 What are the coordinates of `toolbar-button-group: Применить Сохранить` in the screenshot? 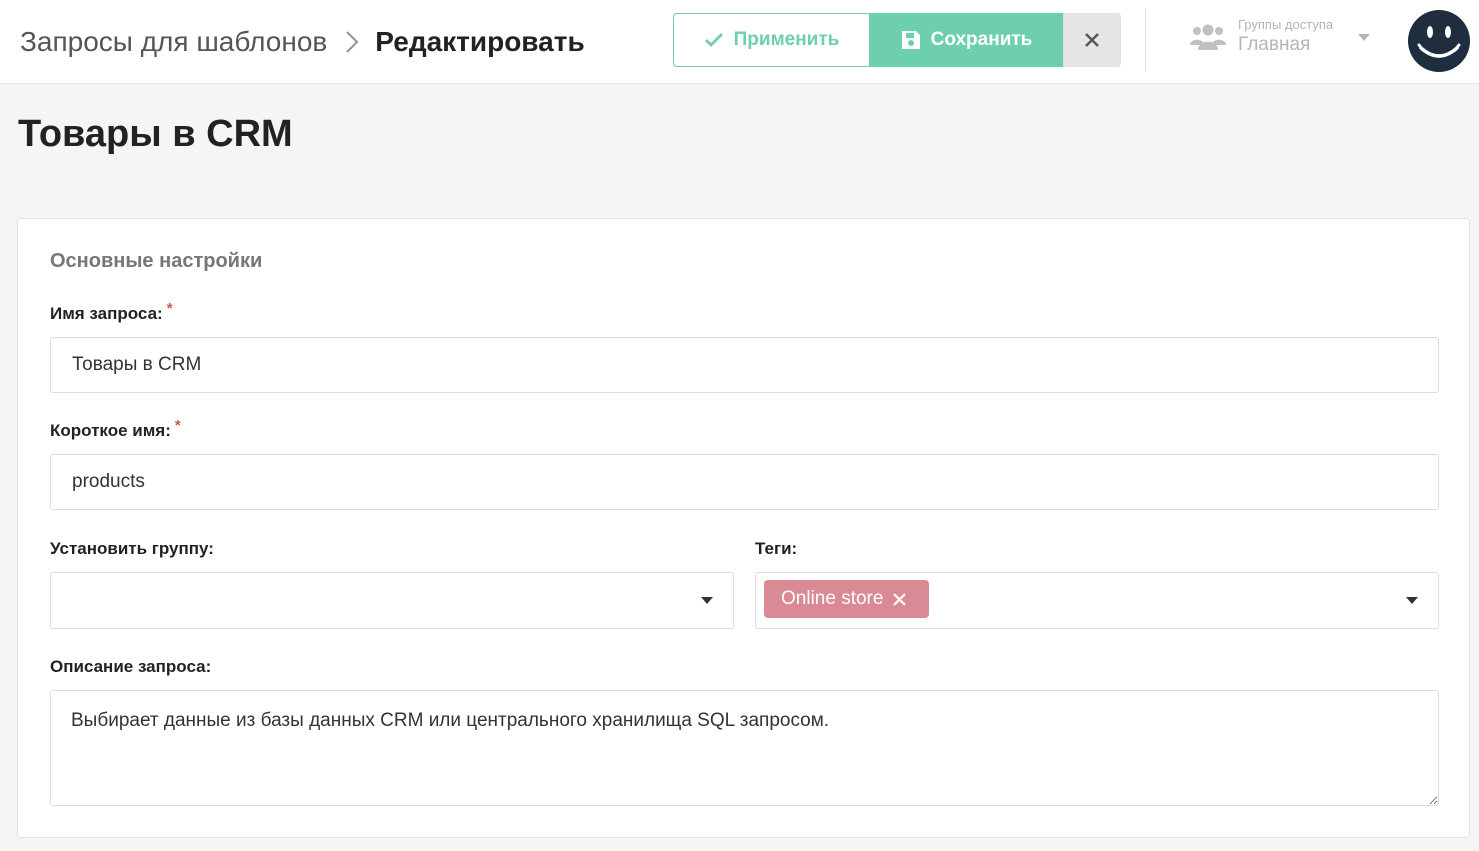 It's located at (897, 40).